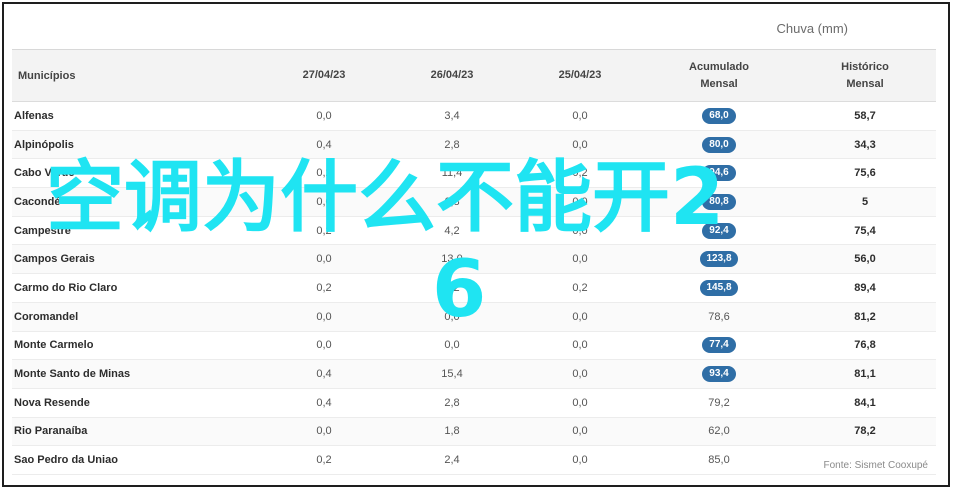 The height and width of the screenshot is (491, 954). What do you see at coordinates (719, 431) in the screenshot?
I see `cell-acumulado: 62,0` at bounding box center [719, 431].